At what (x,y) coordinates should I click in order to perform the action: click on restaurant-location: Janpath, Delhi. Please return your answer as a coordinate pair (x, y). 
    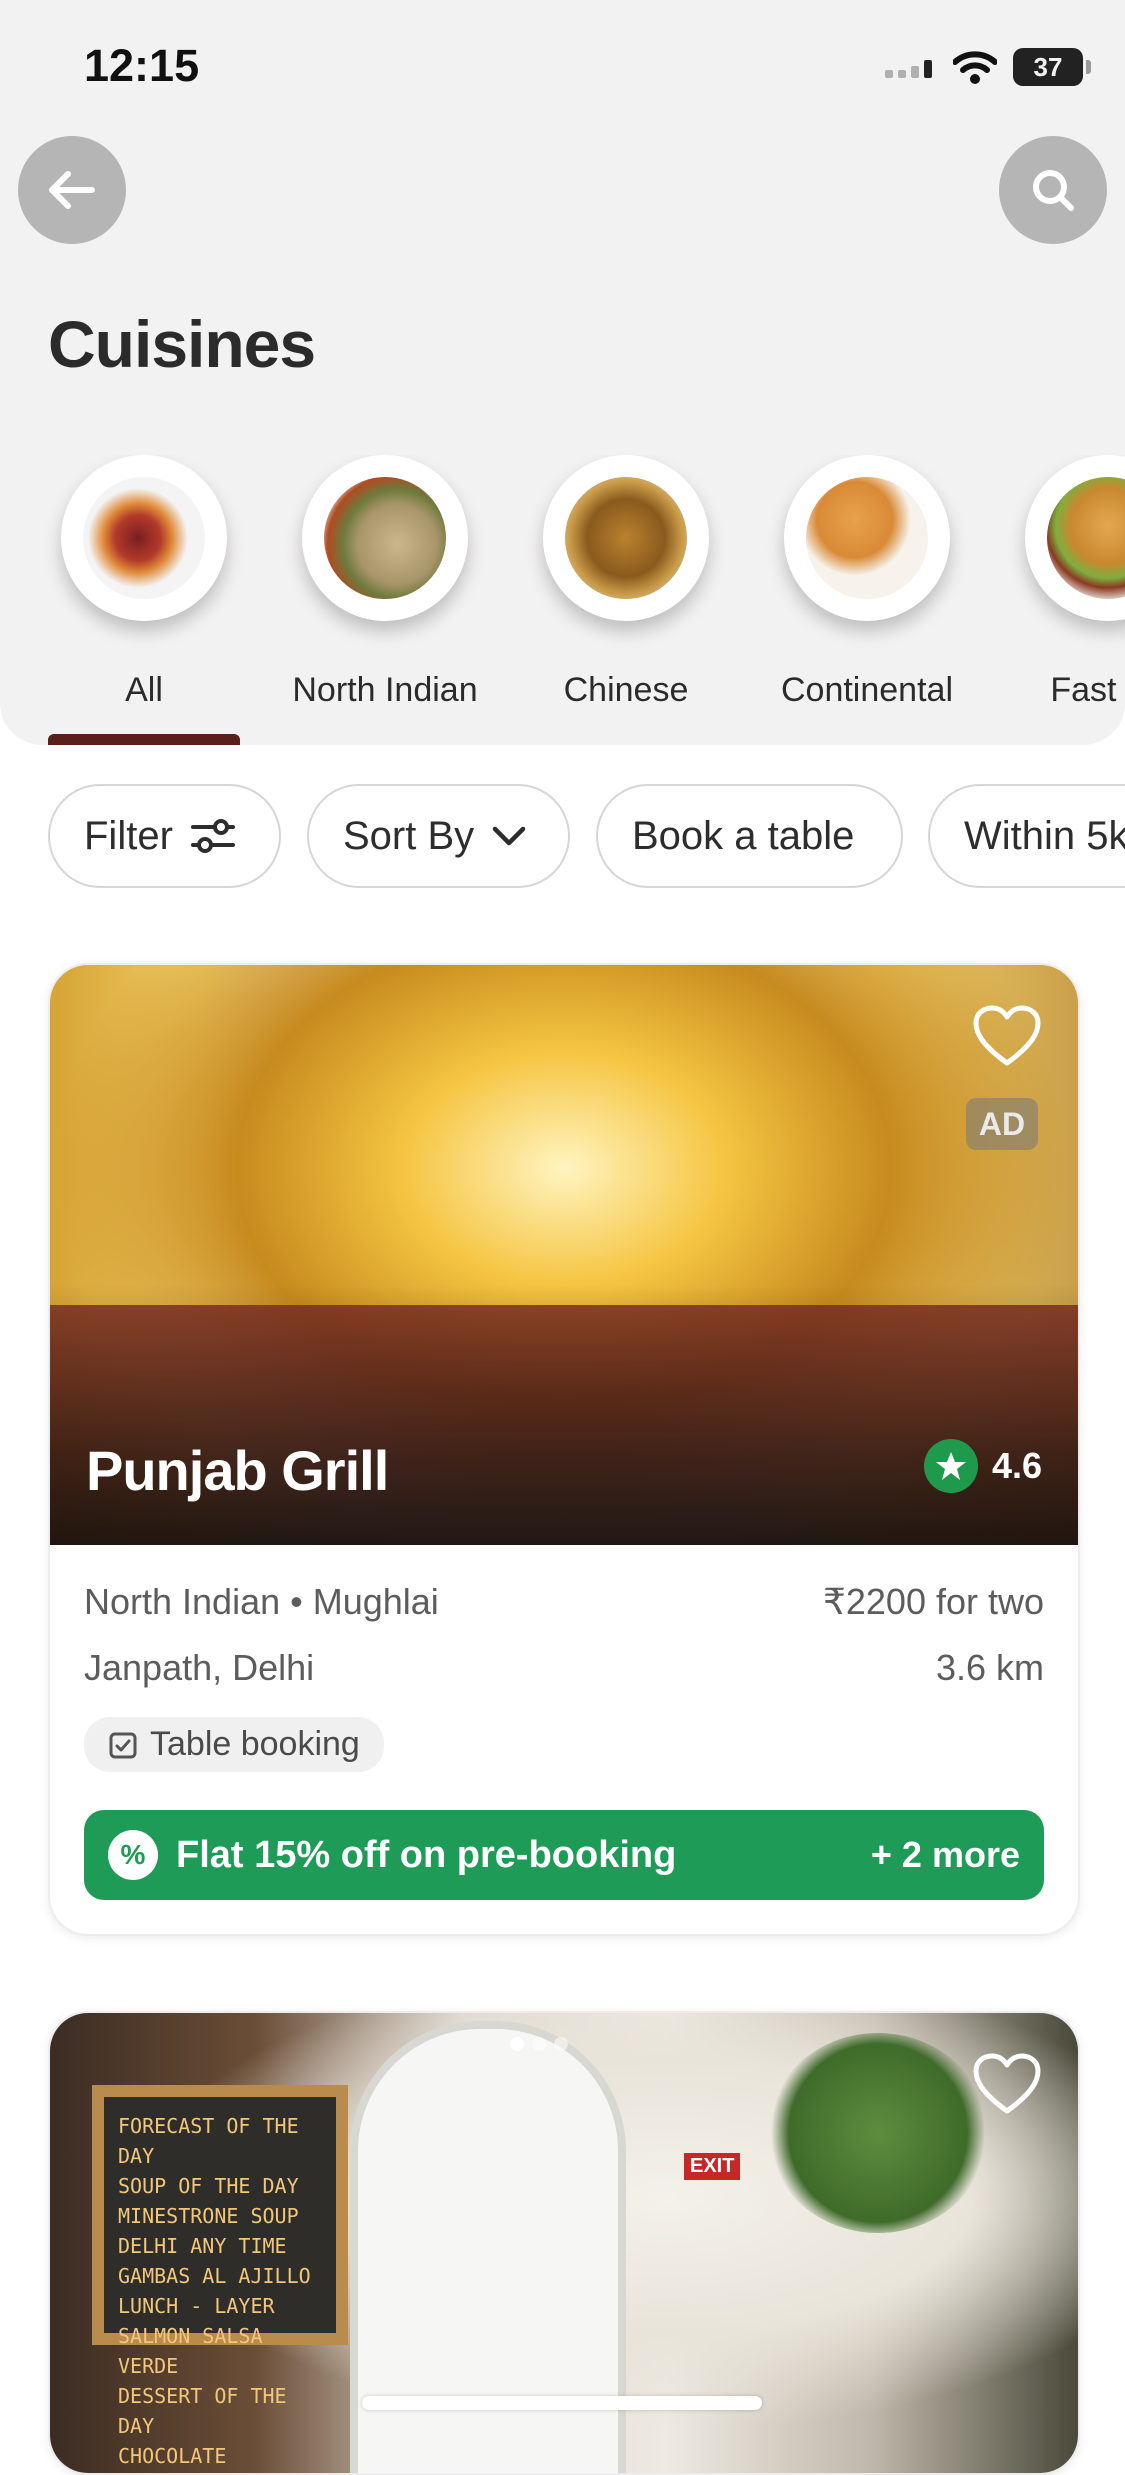
    Looking at the image, I should click on (199, 1667).